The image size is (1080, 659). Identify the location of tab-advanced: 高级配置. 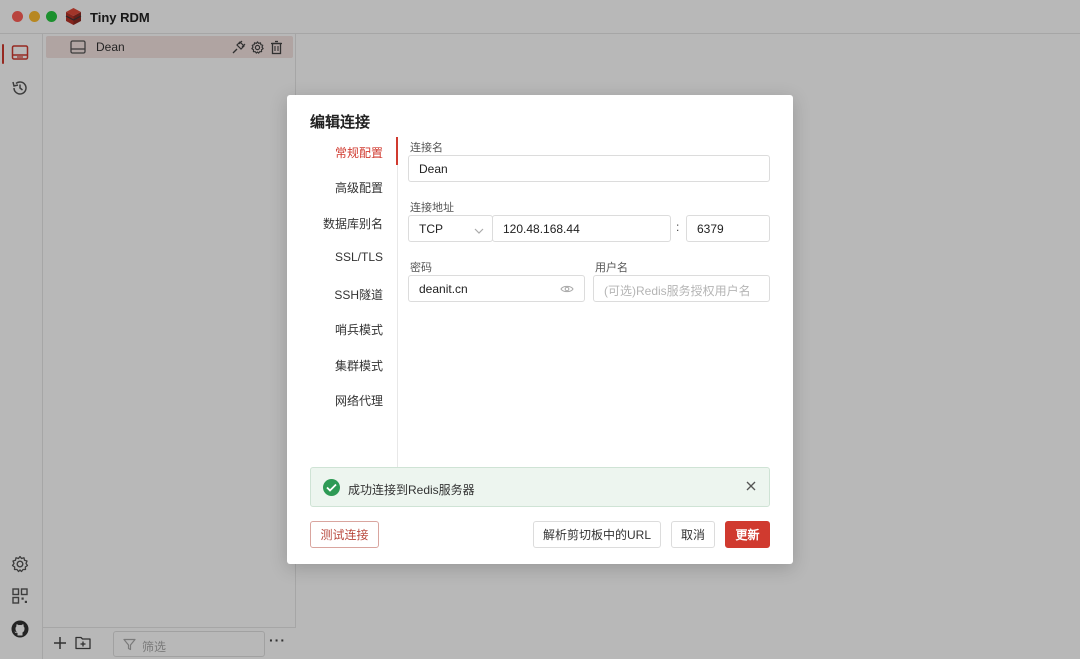
(359, 187).